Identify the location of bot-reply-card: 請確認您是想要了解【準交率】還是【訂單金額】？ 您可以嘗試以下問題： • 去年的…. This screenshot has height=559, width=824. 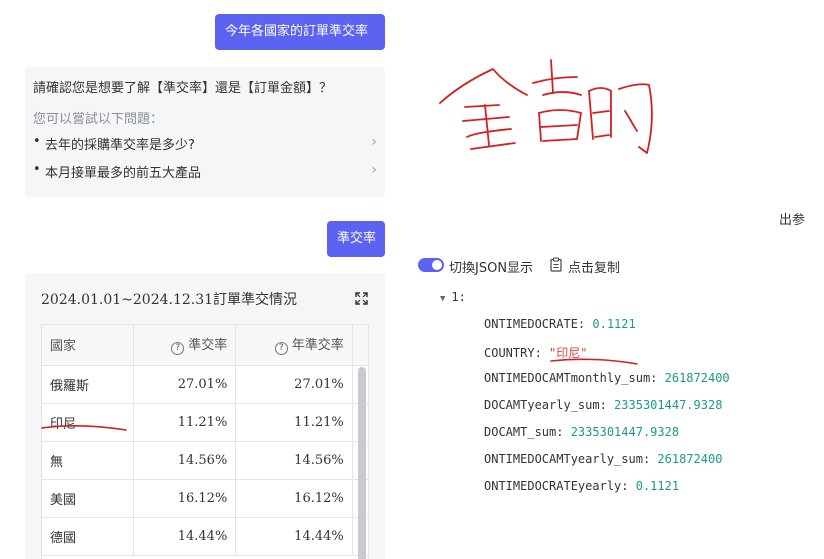
(205, 132).